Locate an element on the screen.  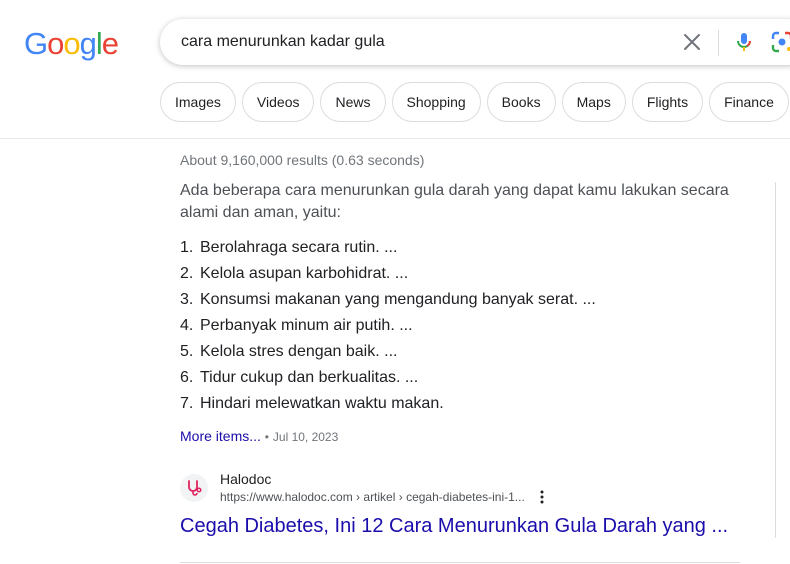
snippet-date: Jul 10, 2023 is located at coordinates (305, 437).